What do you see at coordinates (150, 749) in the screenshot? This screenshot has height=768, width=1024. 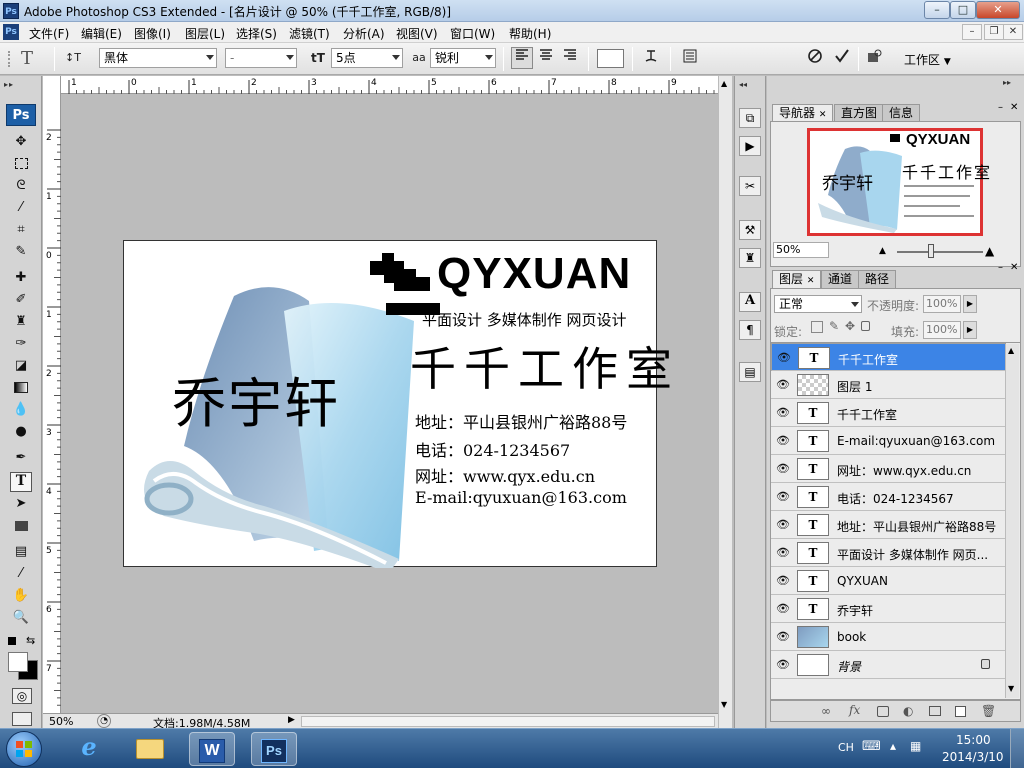 I see `taskbar-explorer` at bounding box center [150, 749].